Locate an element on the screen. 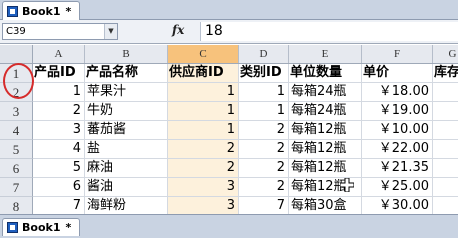  column-header-g: G is located at coordinates (445, 54).